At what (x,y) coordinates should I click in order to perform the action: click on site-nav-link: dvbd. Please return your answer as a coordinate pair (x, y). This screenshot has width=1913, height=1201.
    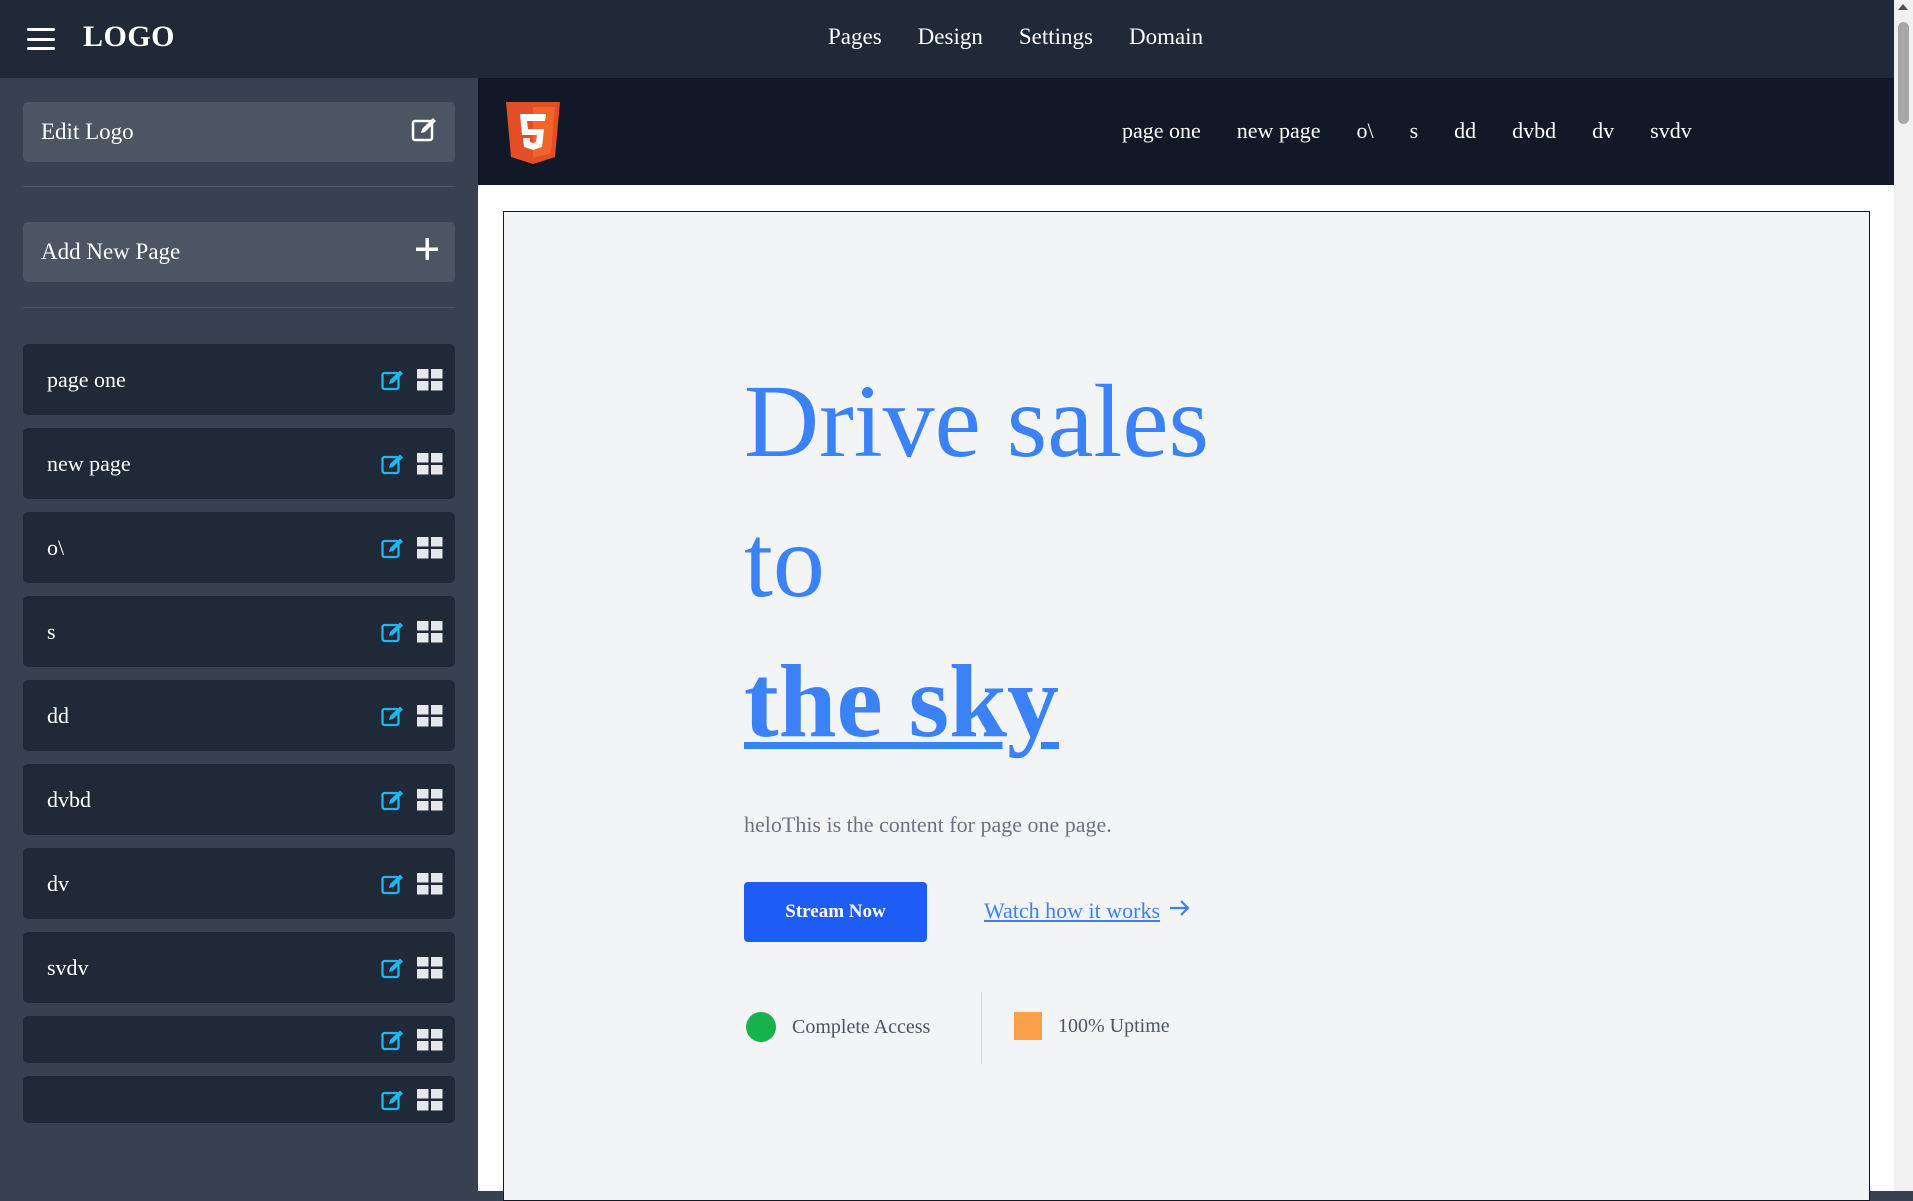
    Looking at the image, I should click on (1534, 131).